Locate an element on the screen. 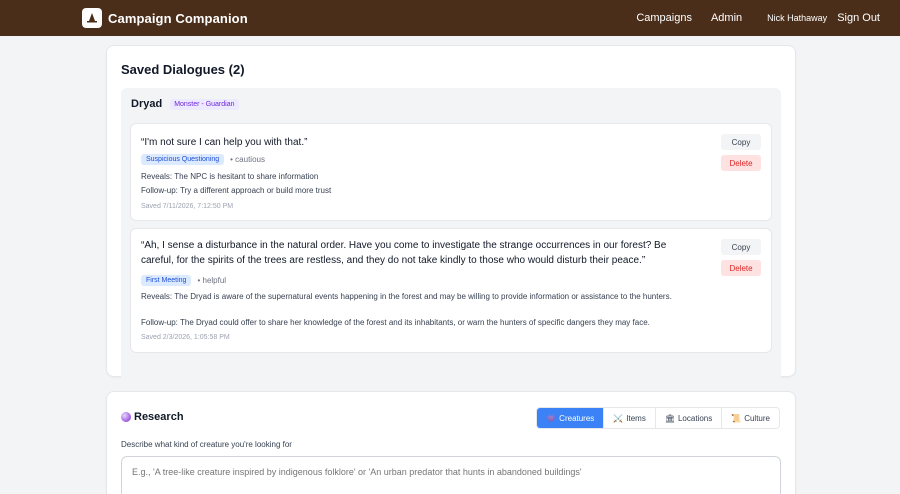 The image size is (900, 494). tab-creatures: 👾 Creatures is located at coordinates (570, 418).